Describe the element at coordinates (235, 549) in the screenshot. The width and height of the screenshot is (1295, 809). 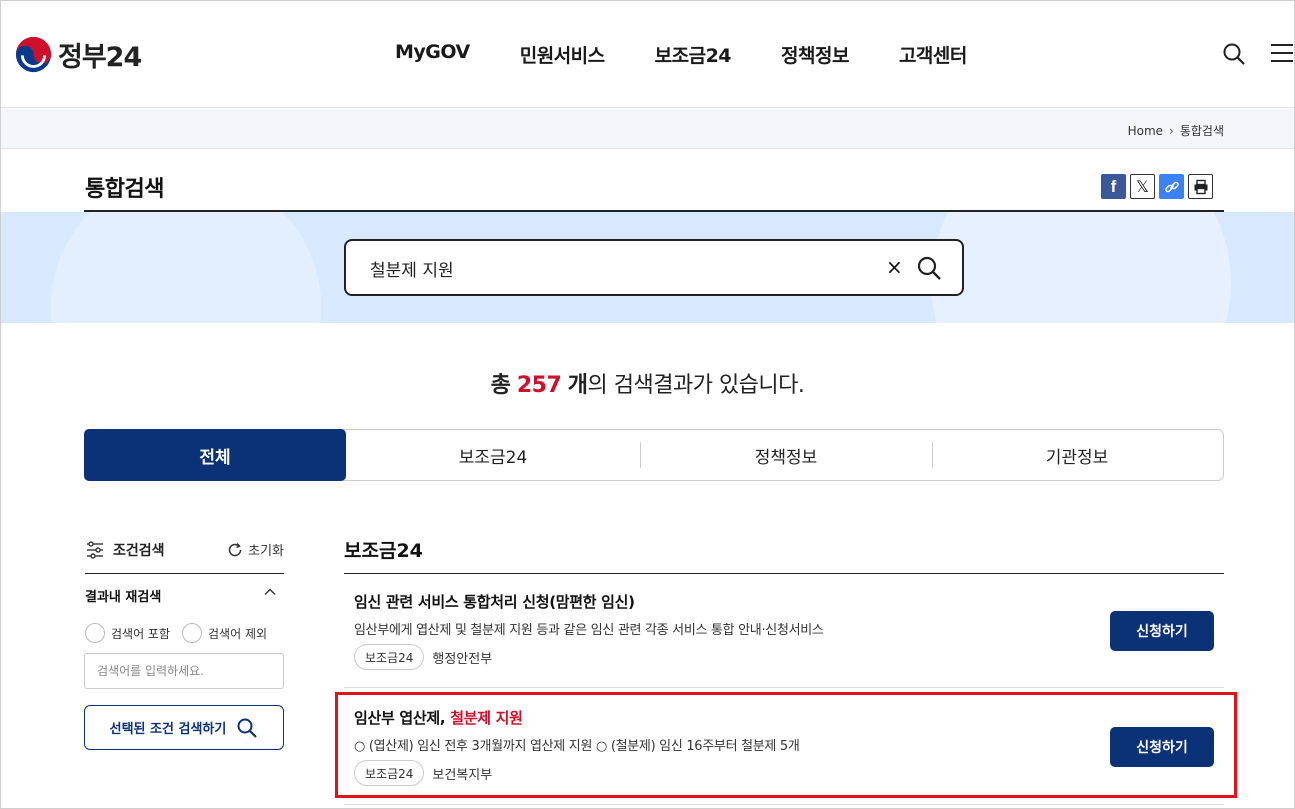
I see `refresh-icon` at that location.